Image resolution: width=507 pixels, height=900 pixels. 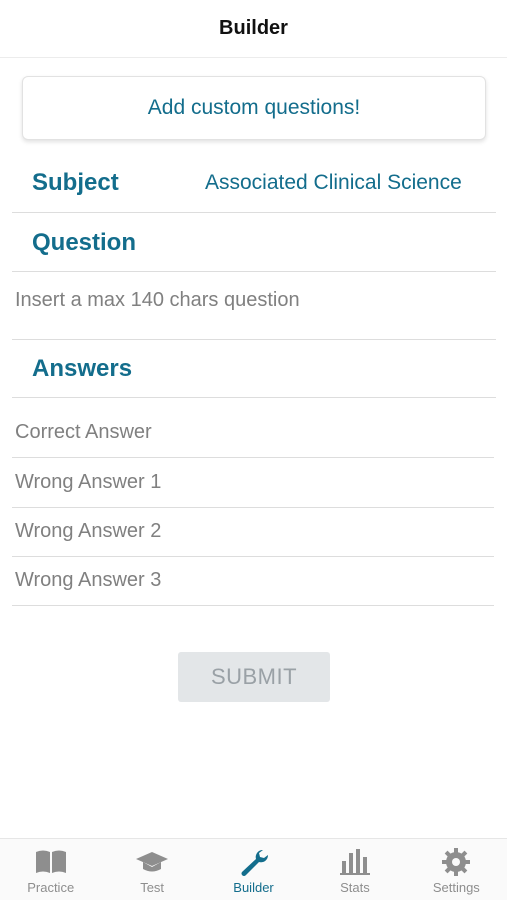 What do you see at coordinates (354, 862) in the screenshot?
I see `bar-chart-icon` at bounding box center [354, 862].